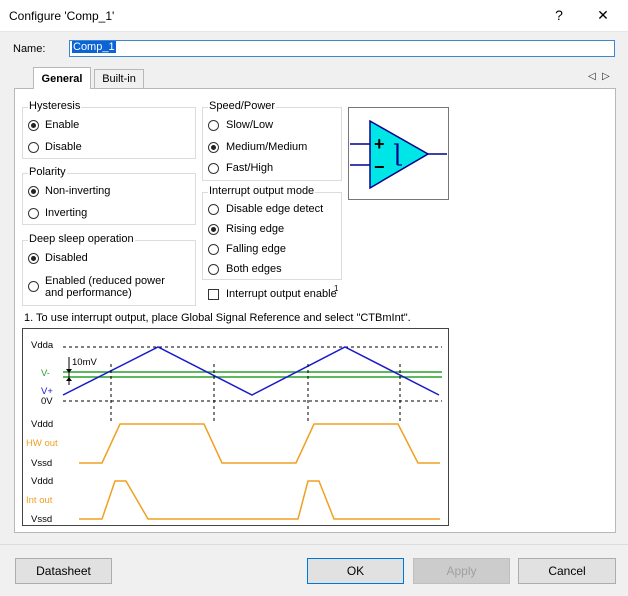 The width and height of the screenshot is (628, 596). I want to click on interrupt-disable-edge-label: Disable edge detect, so click(274, 209).